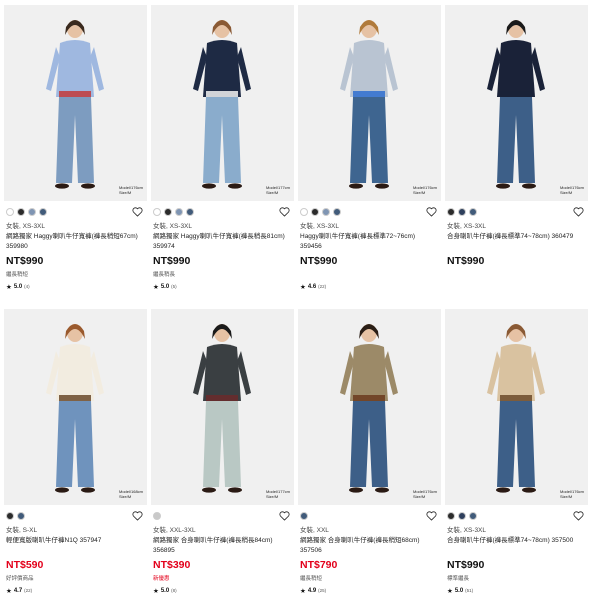 Image resolution: width=600 pixels, height=606 pixels. Describe the element at coordinates (75, 242) in the screenshot. I see `product-name: 網路獨家 Haggy喇叭牛仔寬褲(褲長稍短67cm) 359980` at that location.